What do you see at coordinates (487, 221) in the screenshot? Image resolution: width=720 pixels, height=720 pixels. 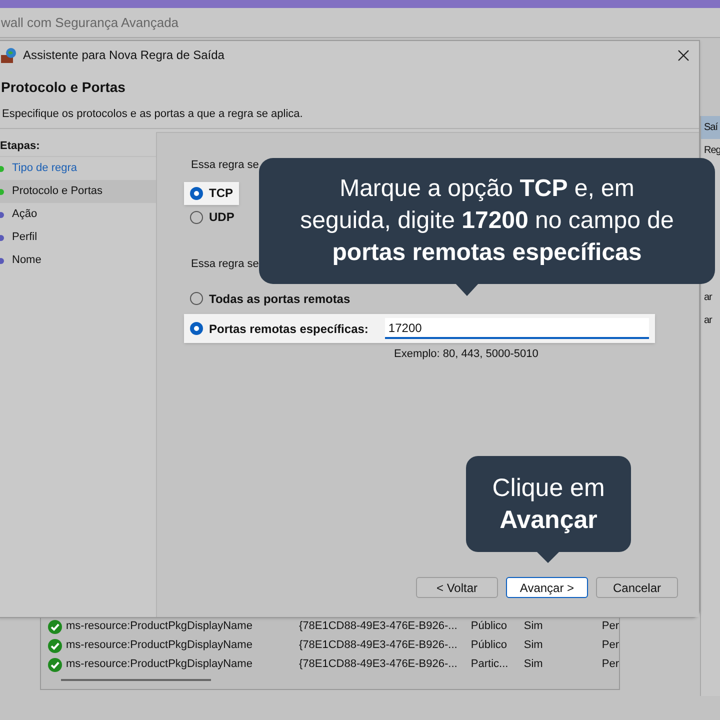 I see `callout-text: Marque a opção TCP e, em seguida, digite 17200 no campo de portas remotas específicas` at bounding box center [487, 221].